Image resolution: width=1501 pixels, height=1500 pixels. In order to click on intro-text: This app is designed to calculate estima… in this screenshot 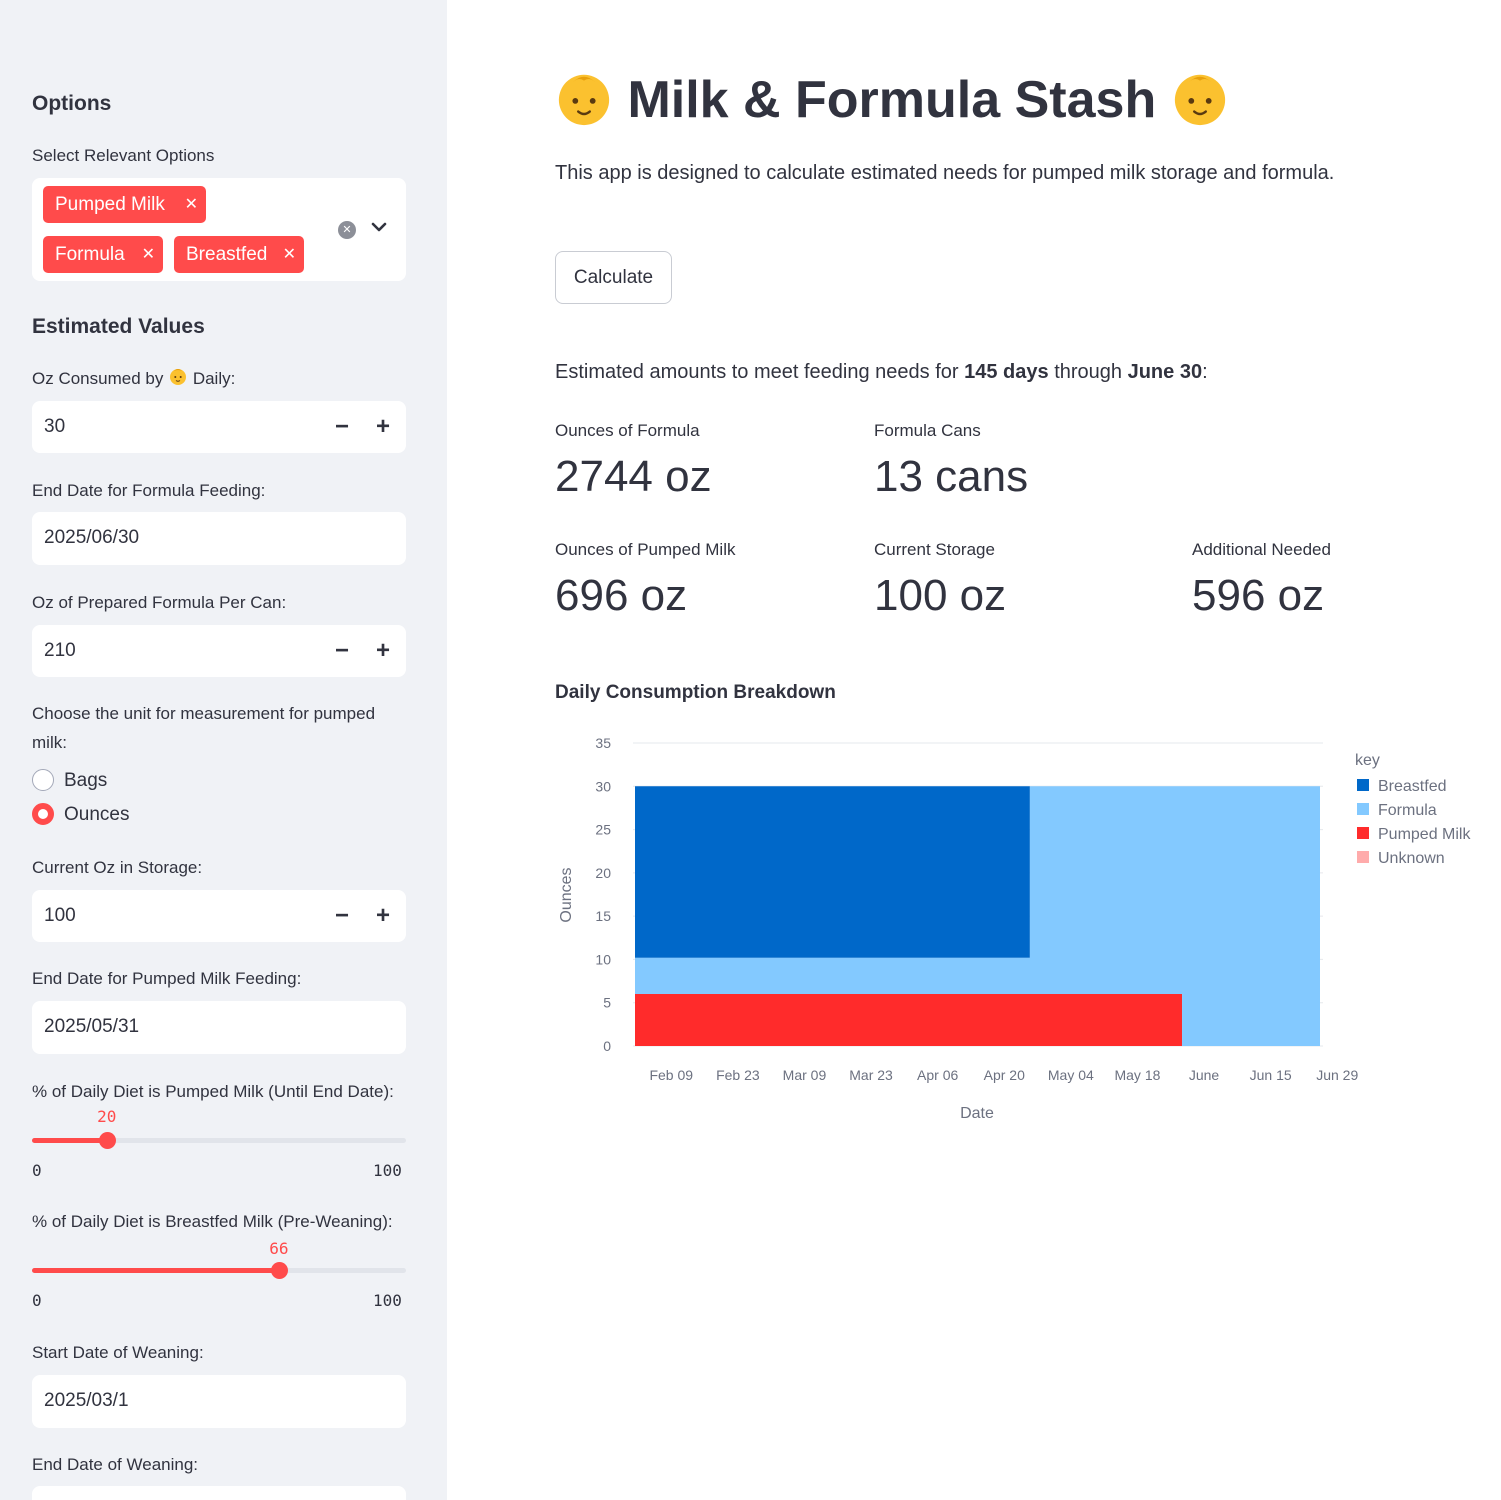, I will do `click(945, 173)`.